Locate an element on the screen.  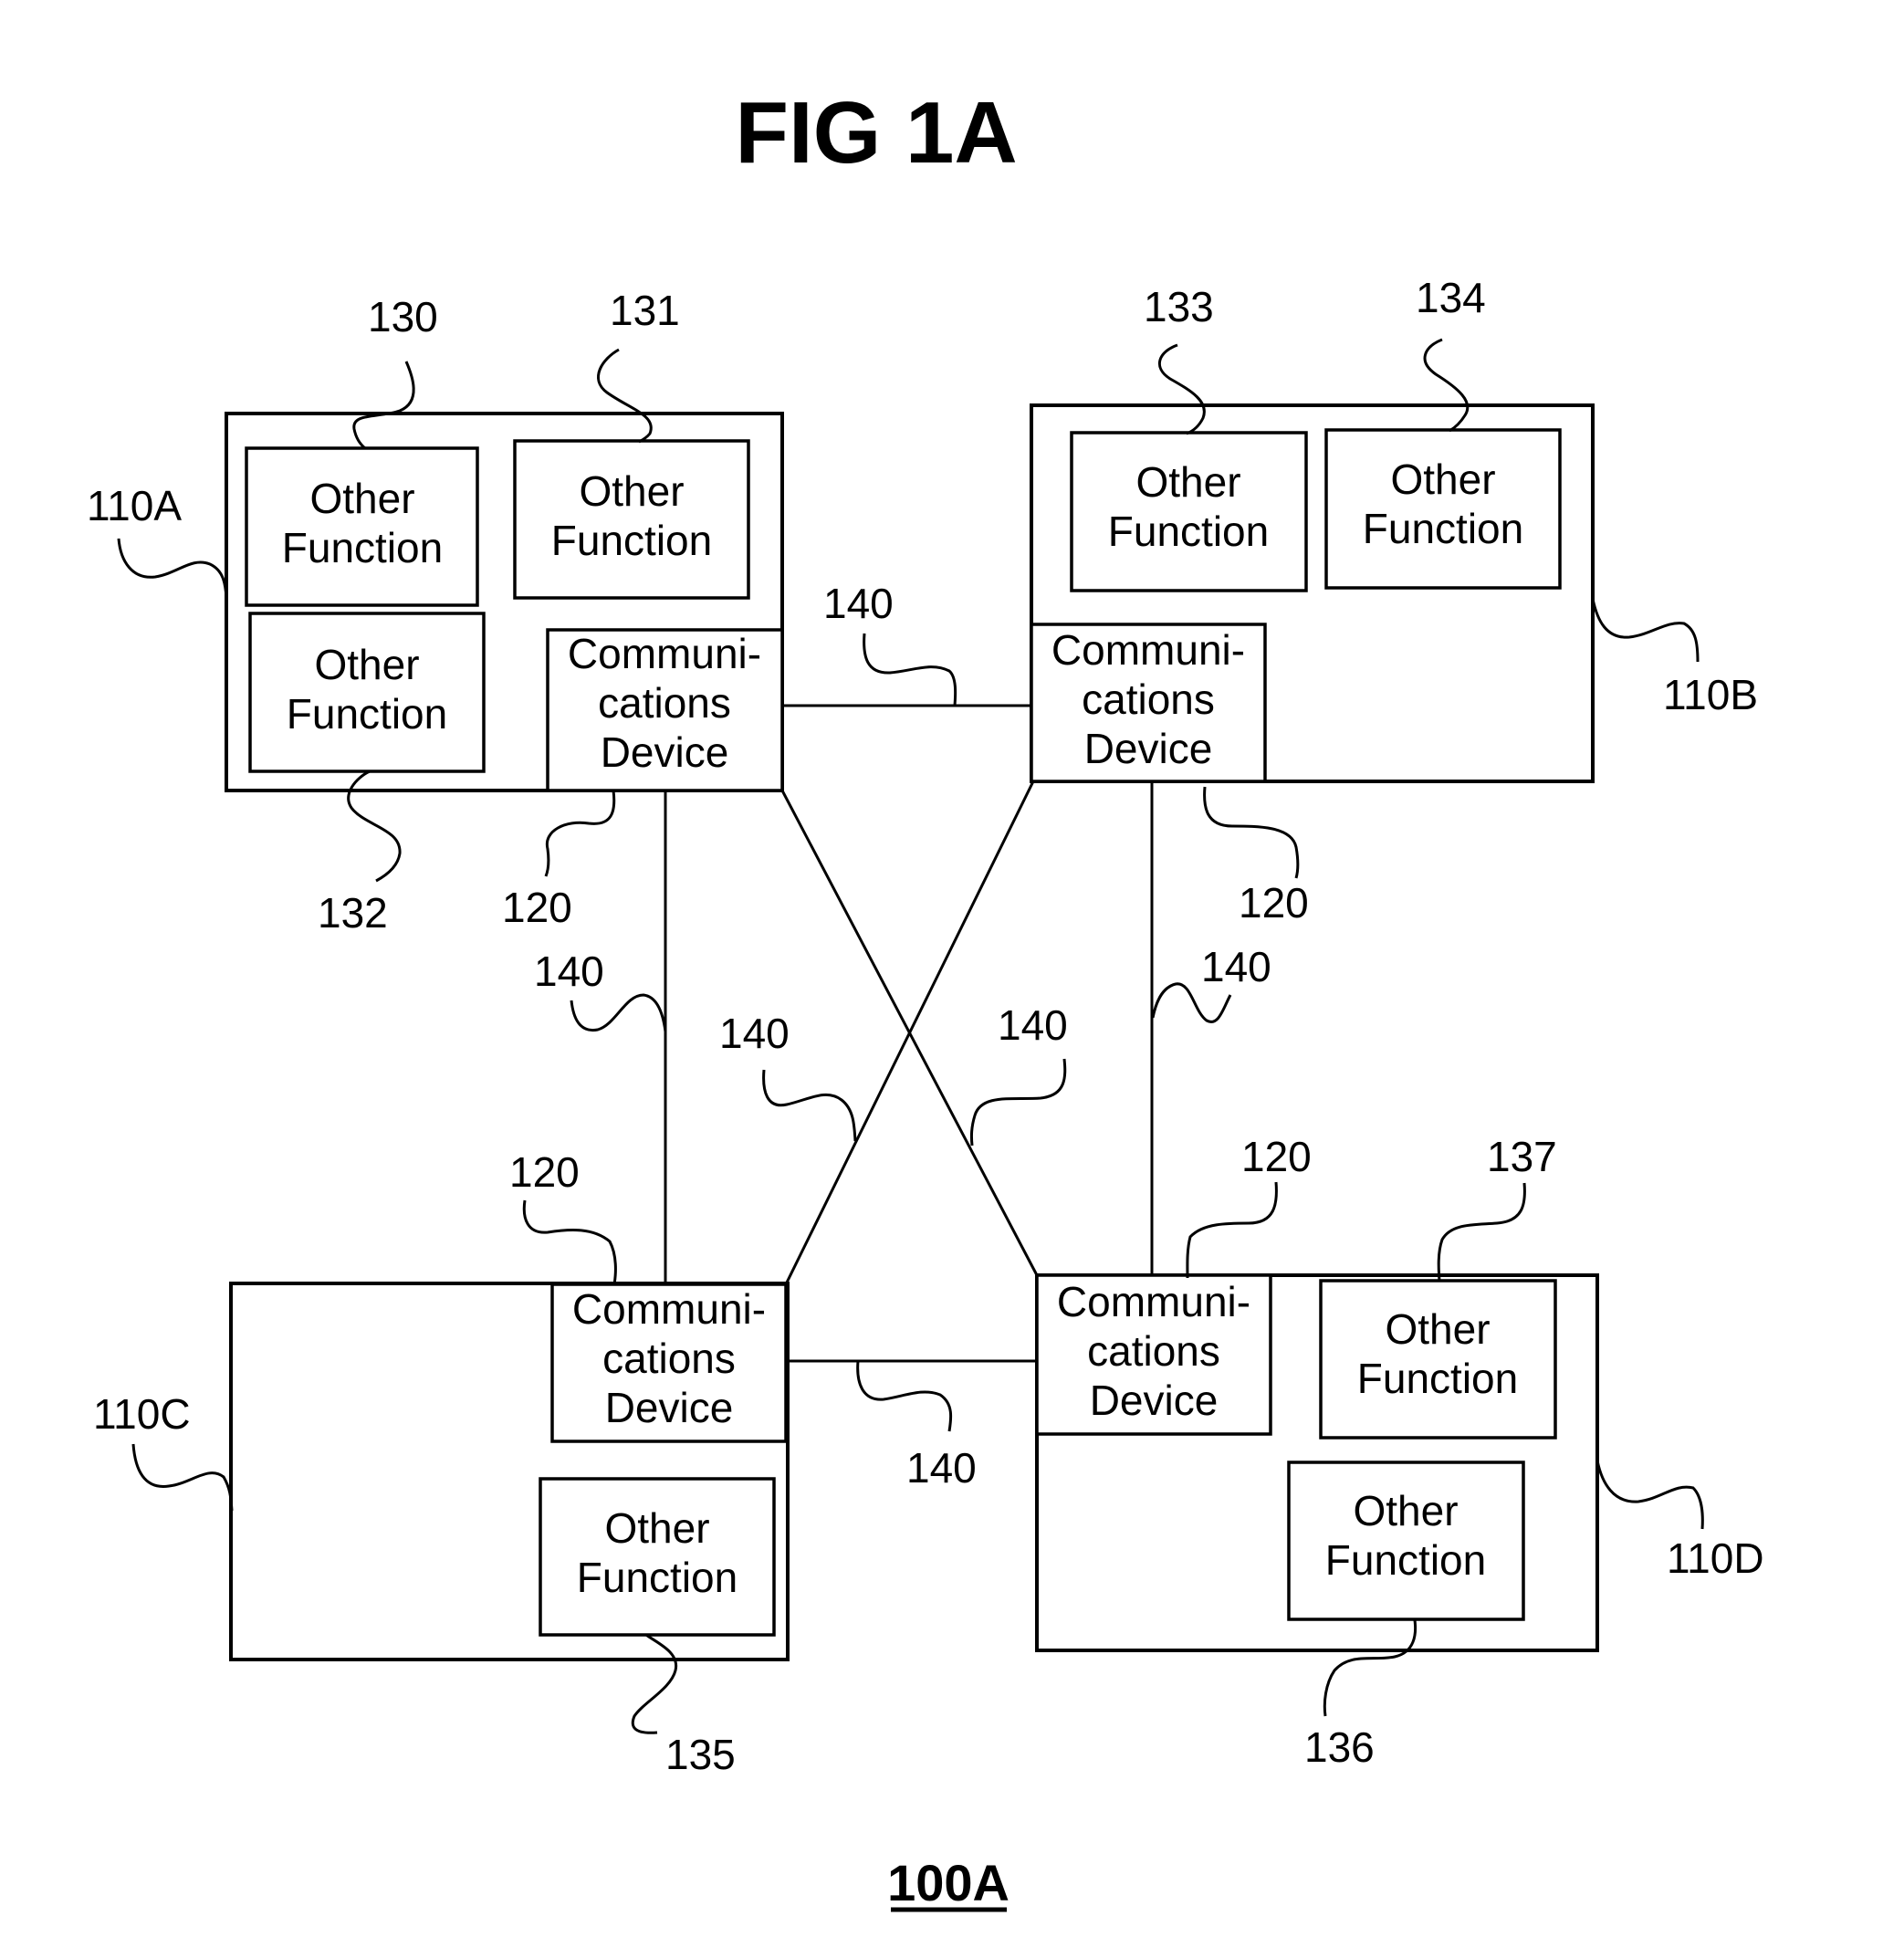
leader-120c is located at coordinates (570, 1242).